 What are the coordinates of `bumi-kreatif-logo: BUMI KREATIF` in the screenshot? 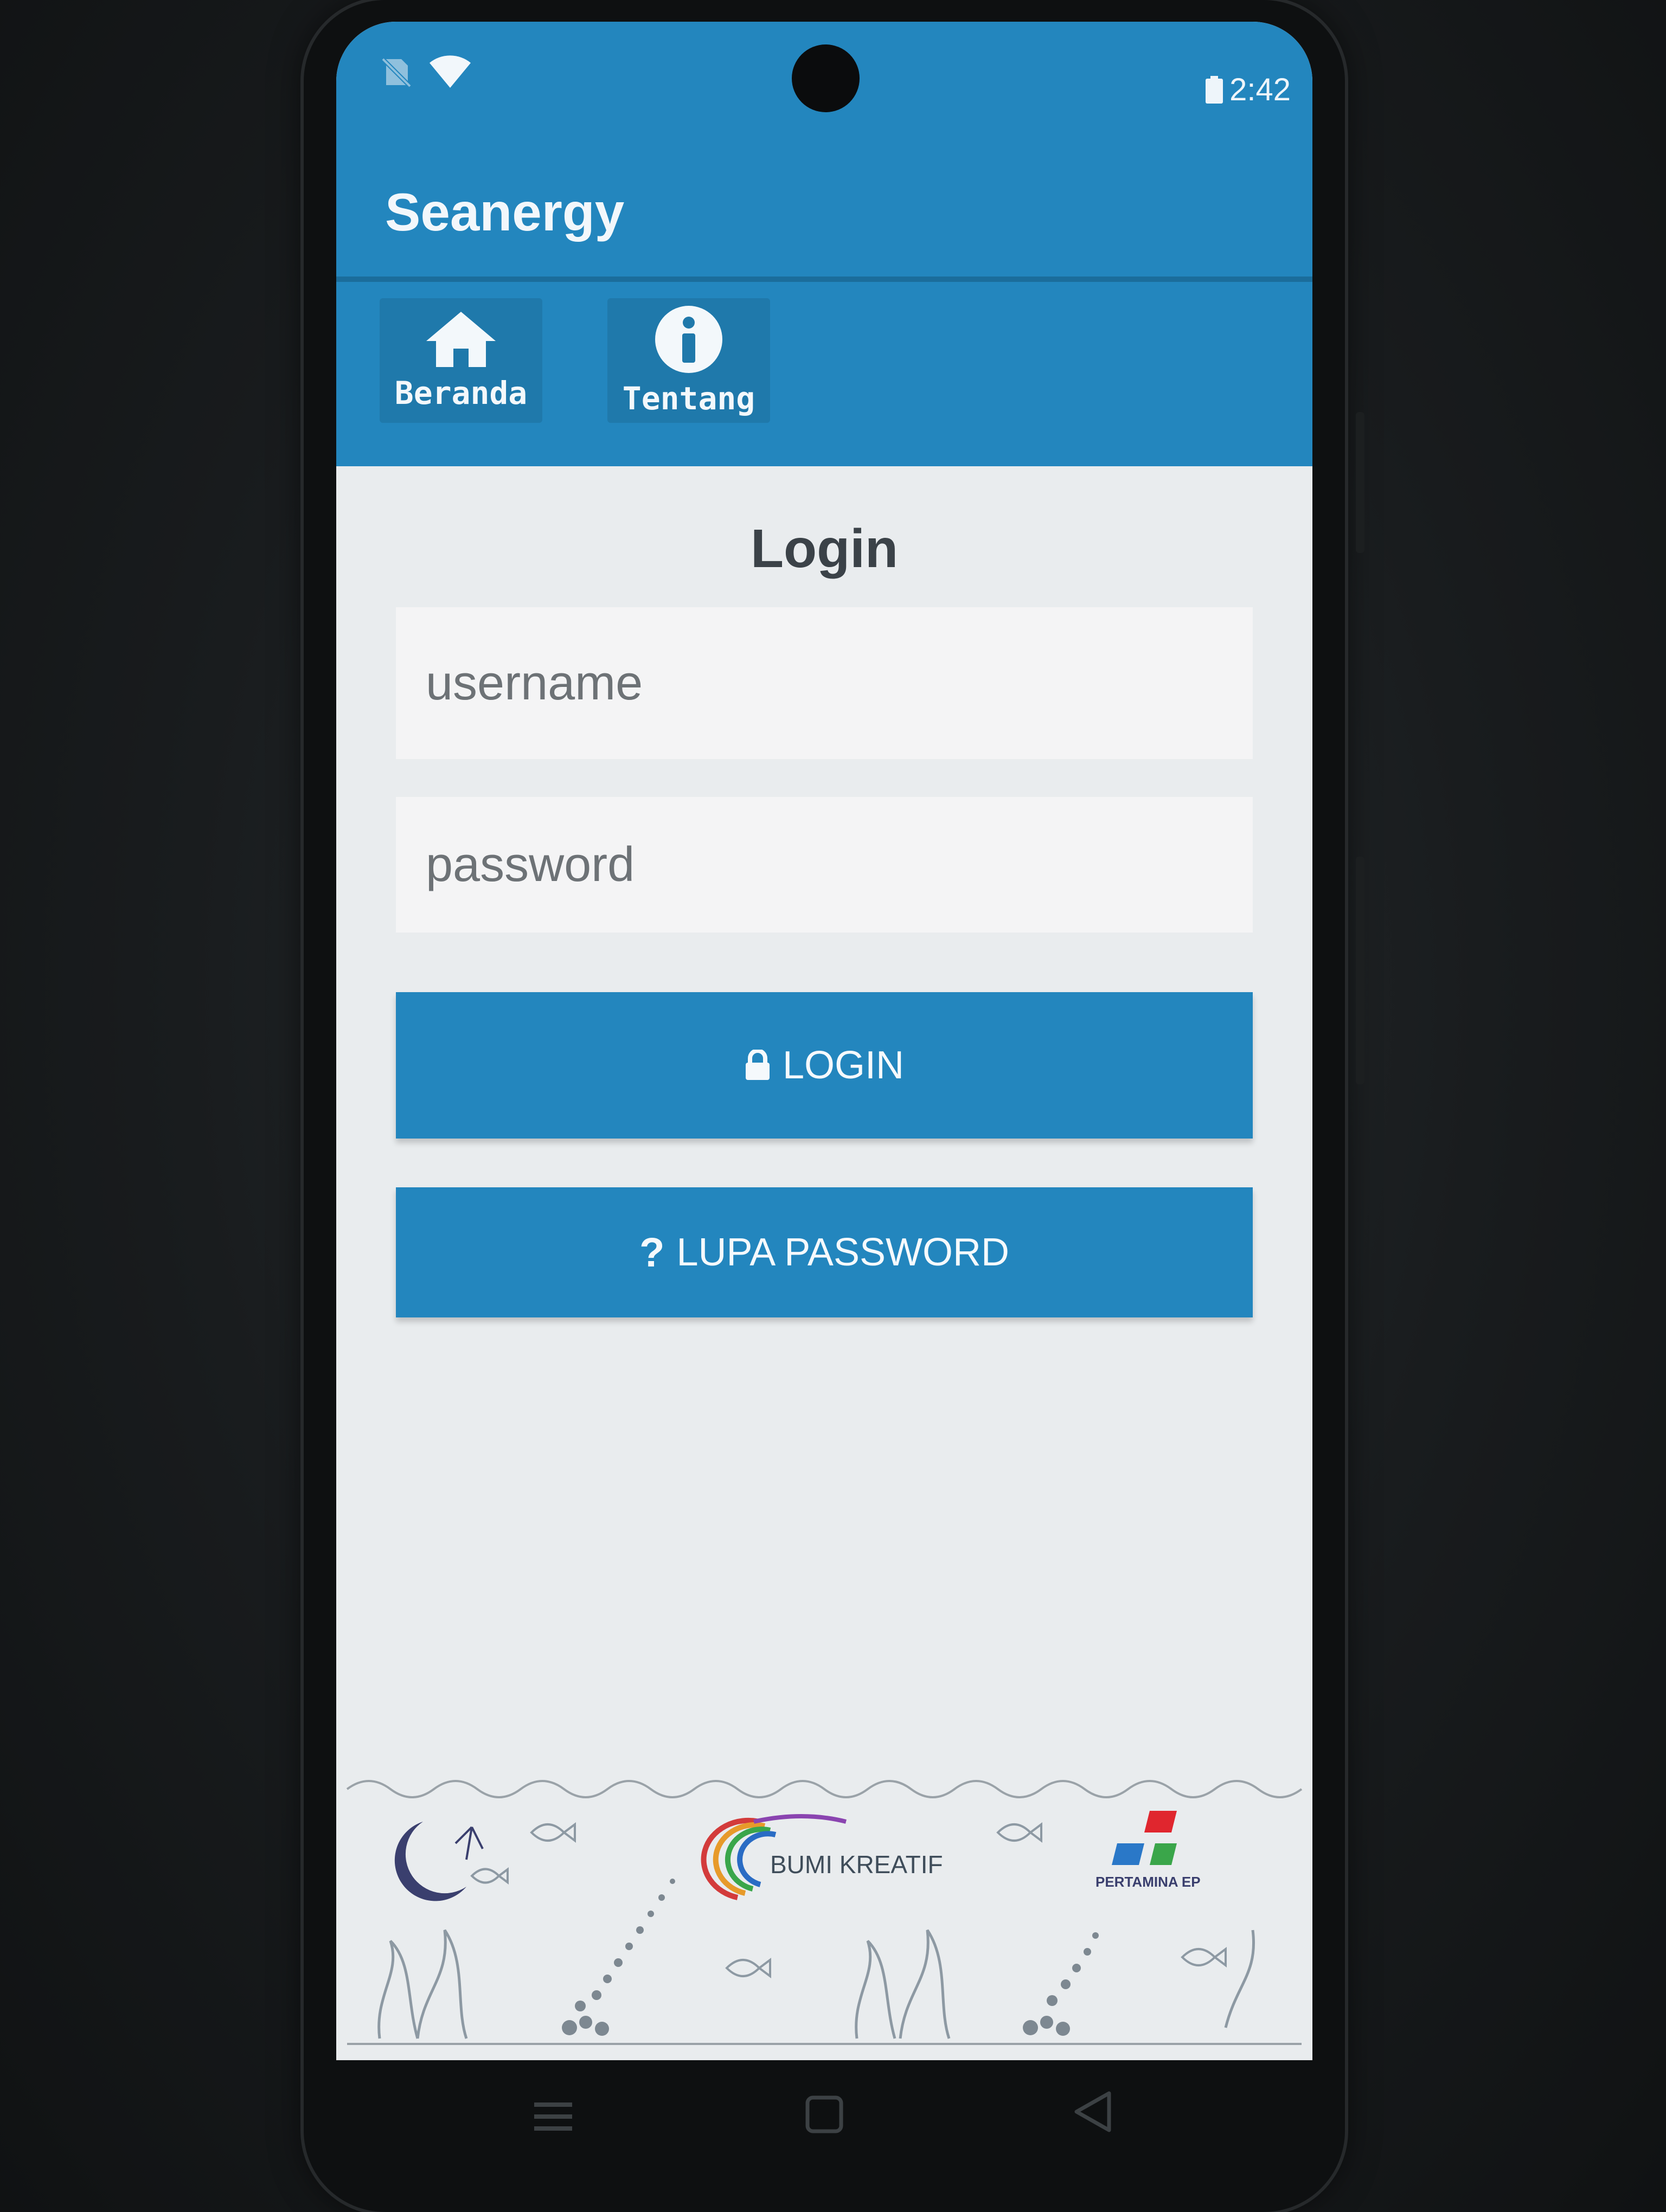 It's located at (822, 1857).